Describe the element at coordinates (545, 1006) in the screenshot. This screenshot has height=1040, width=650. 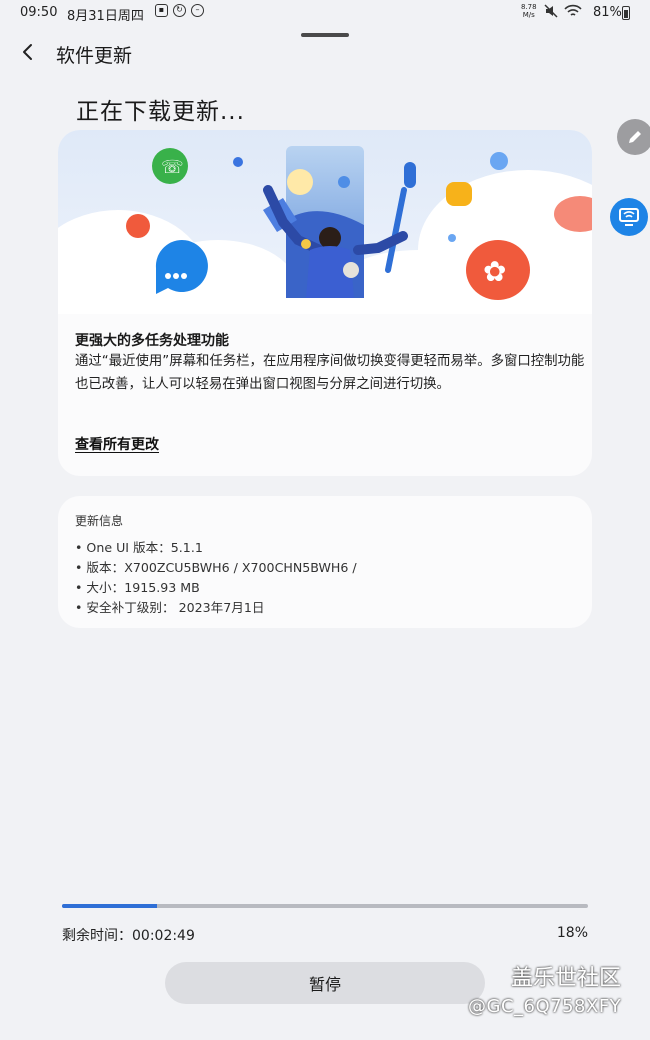
I see `watermark-user: @GC_6Q758XFY` at that location.